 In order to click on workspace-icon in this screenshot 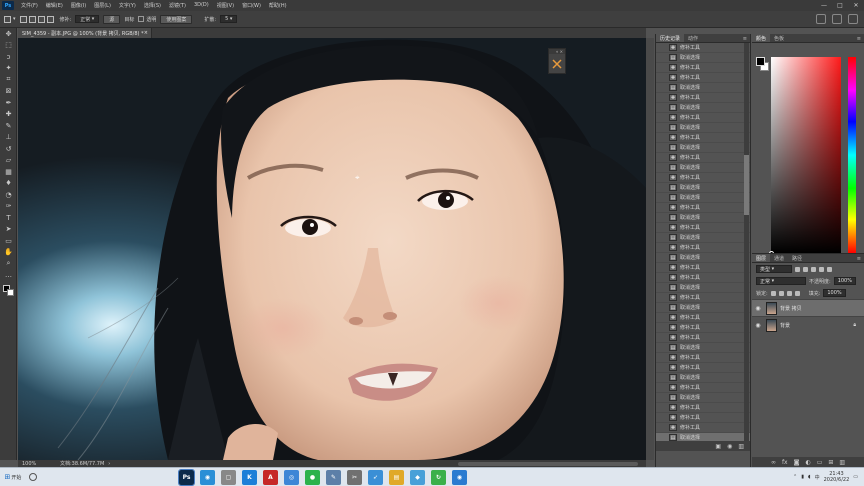, I will do `click(837, 19)`.